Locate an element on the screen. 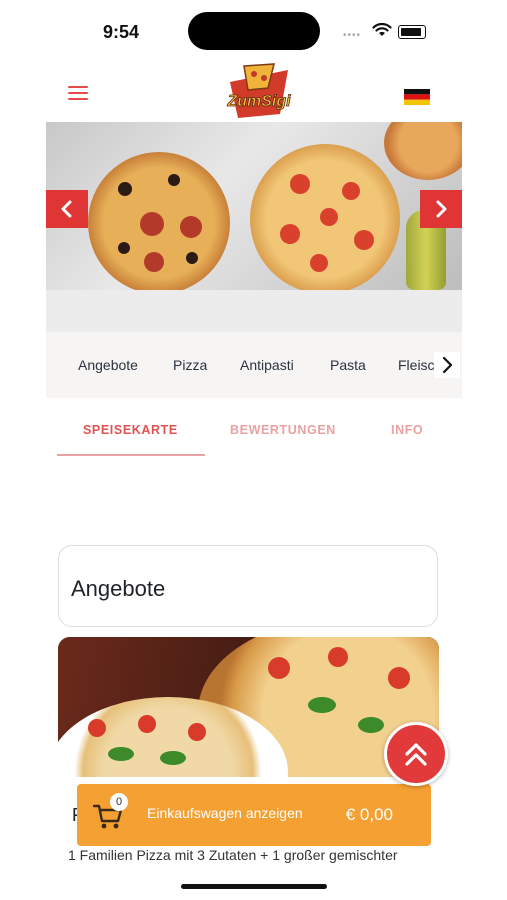 The width and height of the screenshot is (507, 900). german-flag-icon is located at coordinates (417, 97).